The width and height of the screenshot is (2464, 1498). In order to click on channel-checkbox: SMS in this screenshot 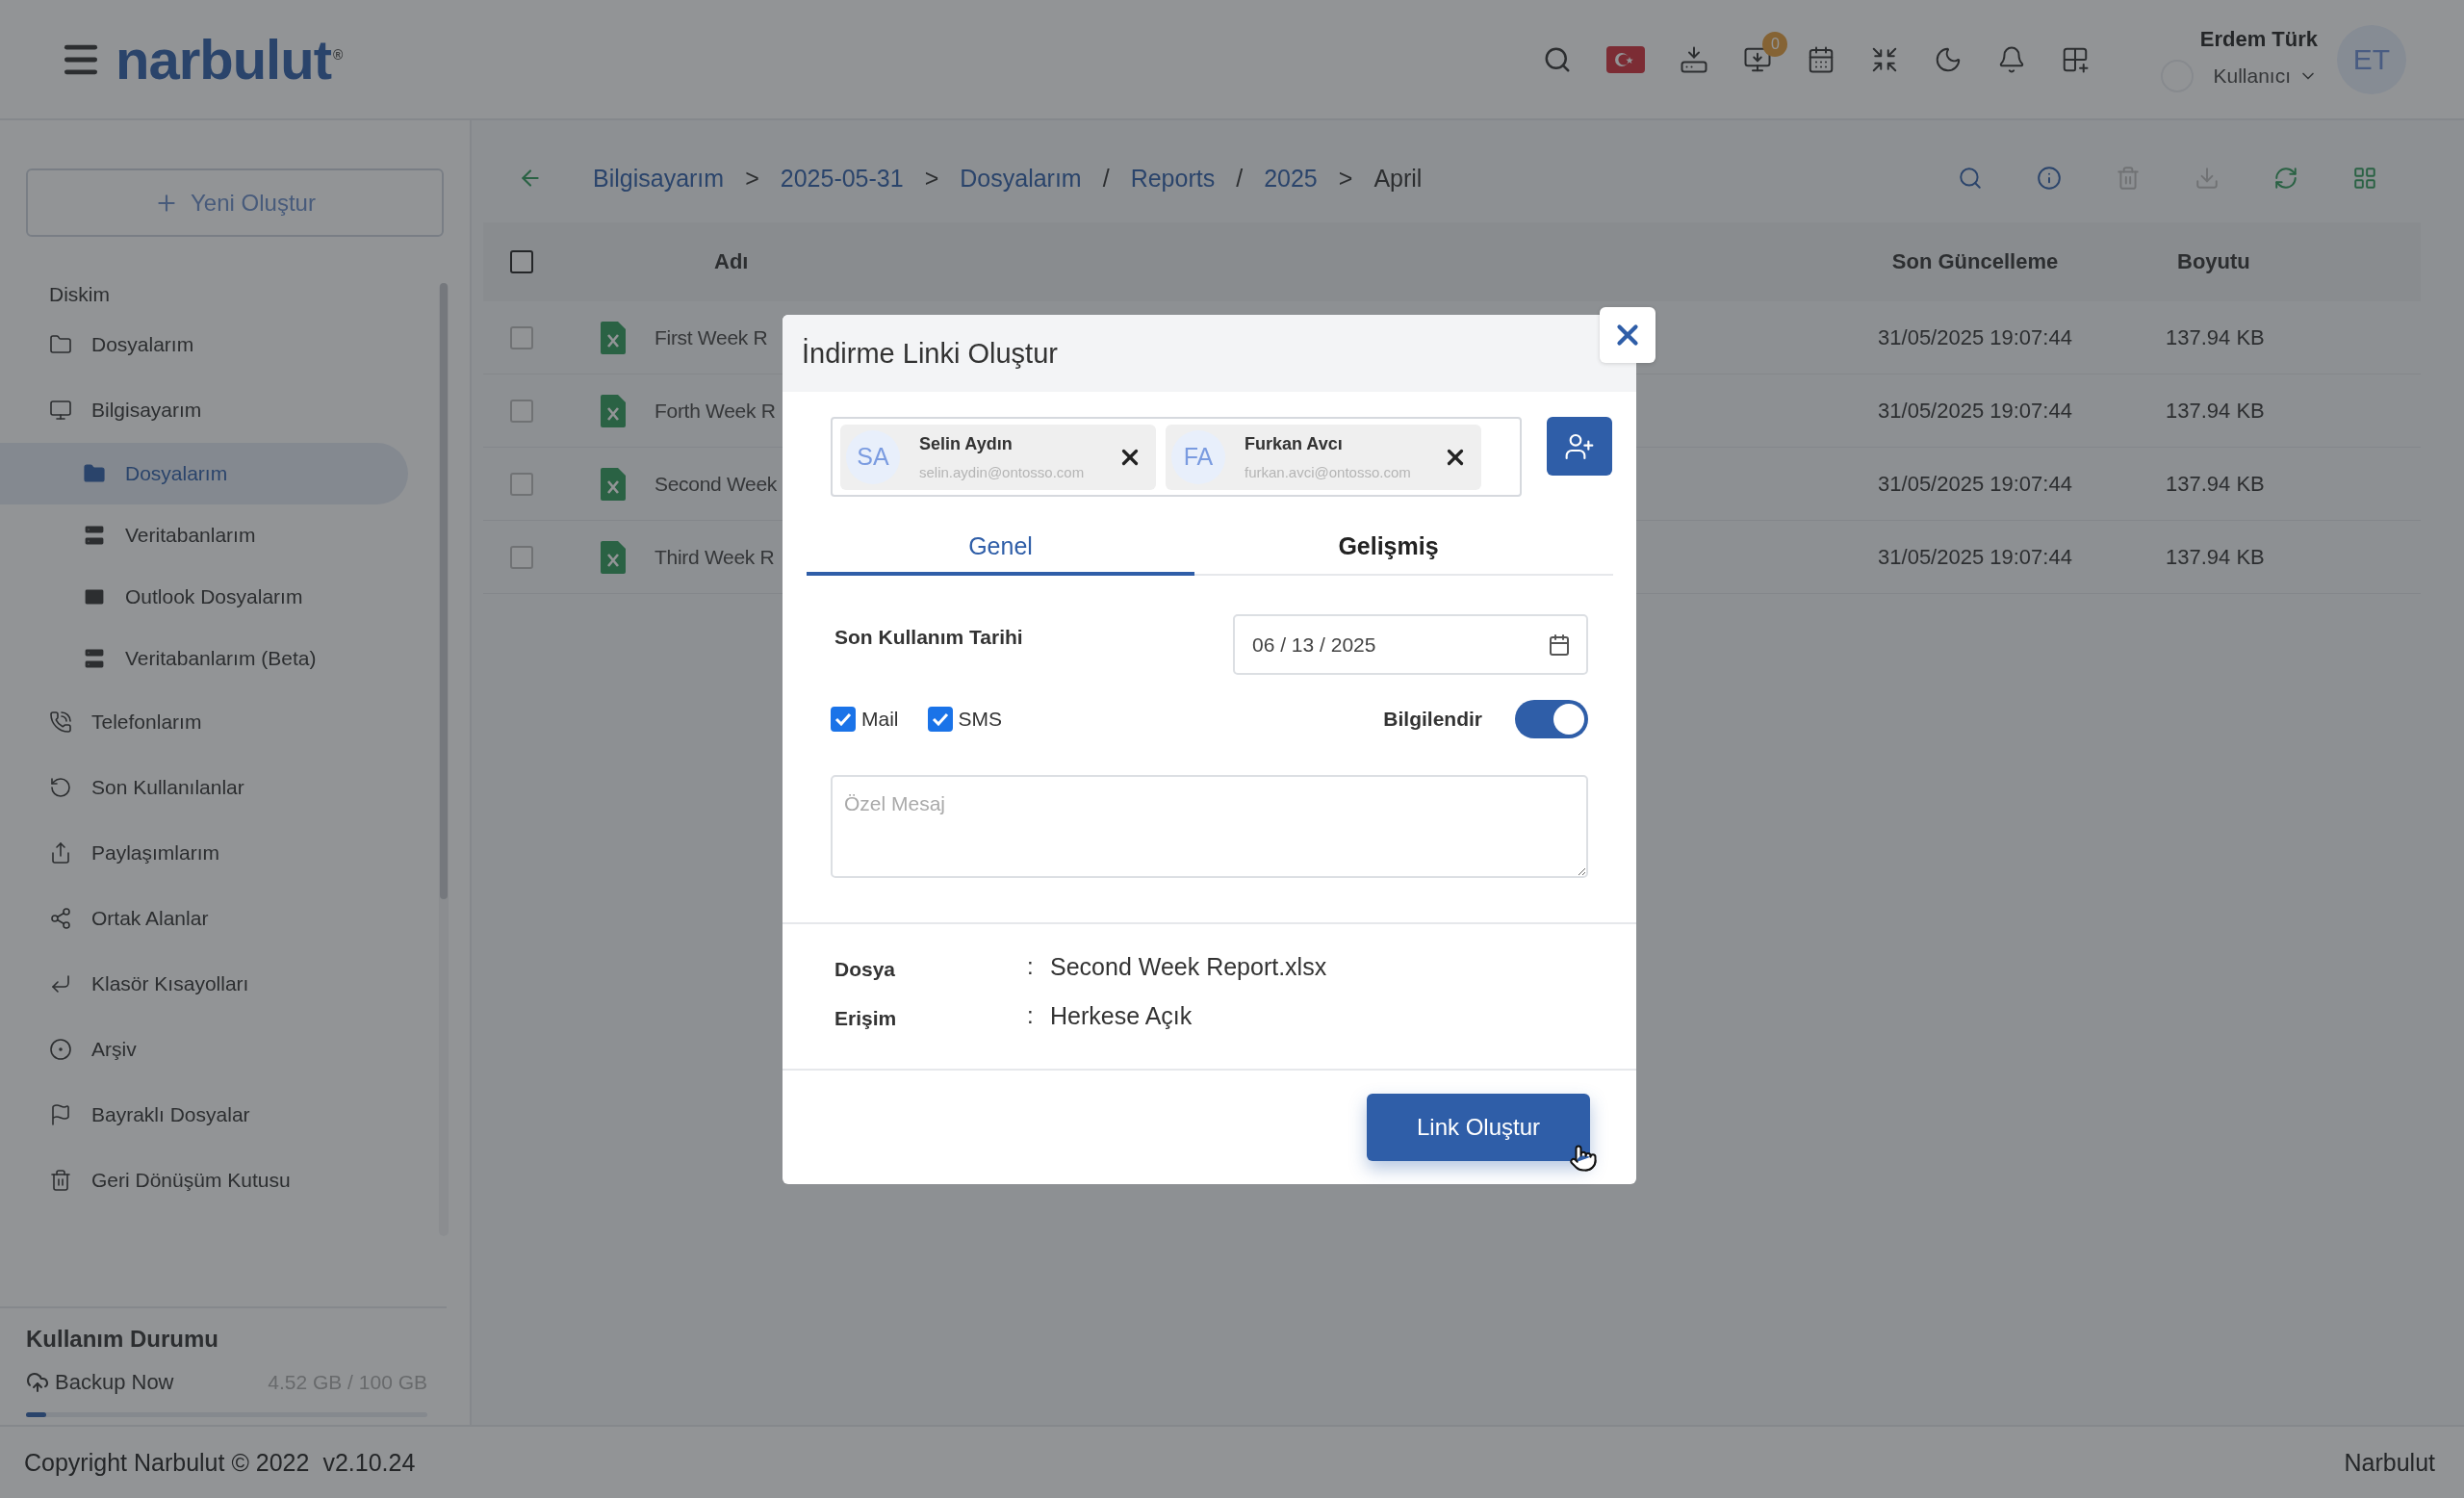, I will do `click(965, 719)`.